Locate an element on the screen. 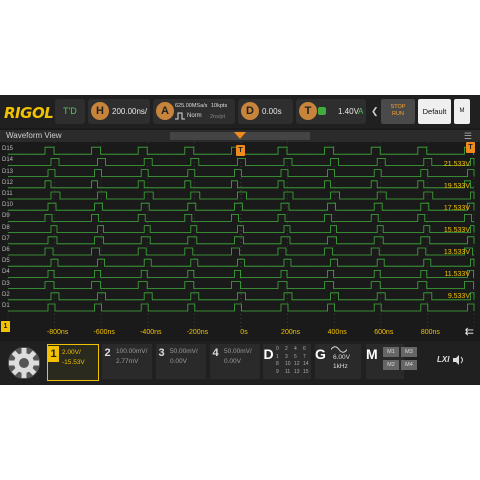 Image resolution: width=480 pixels, height=480 pixels. digital-box: D 0 2 4 6 1 3 5 7 8 10 12 14 9 11 13 15 is located at coordinates (287, 361).